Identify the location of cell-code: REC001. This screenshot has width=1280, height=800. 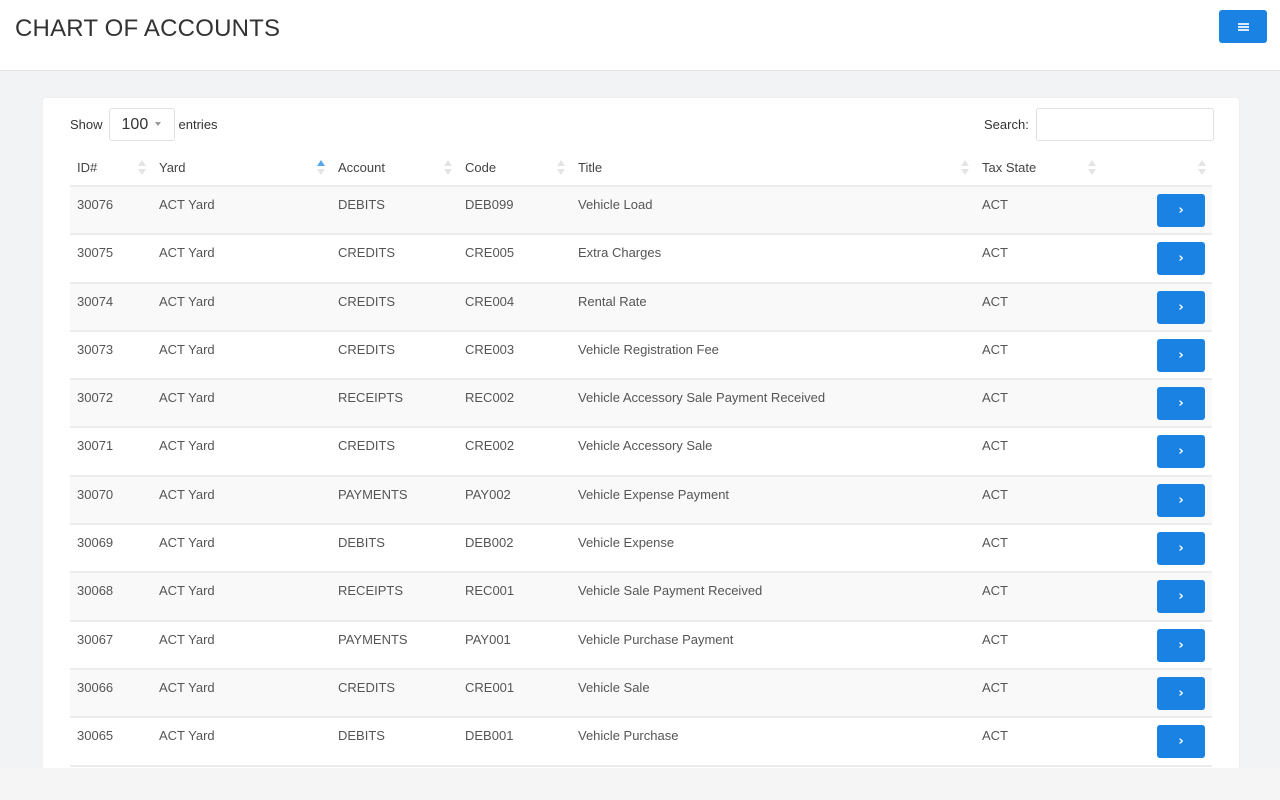
(490, 591).